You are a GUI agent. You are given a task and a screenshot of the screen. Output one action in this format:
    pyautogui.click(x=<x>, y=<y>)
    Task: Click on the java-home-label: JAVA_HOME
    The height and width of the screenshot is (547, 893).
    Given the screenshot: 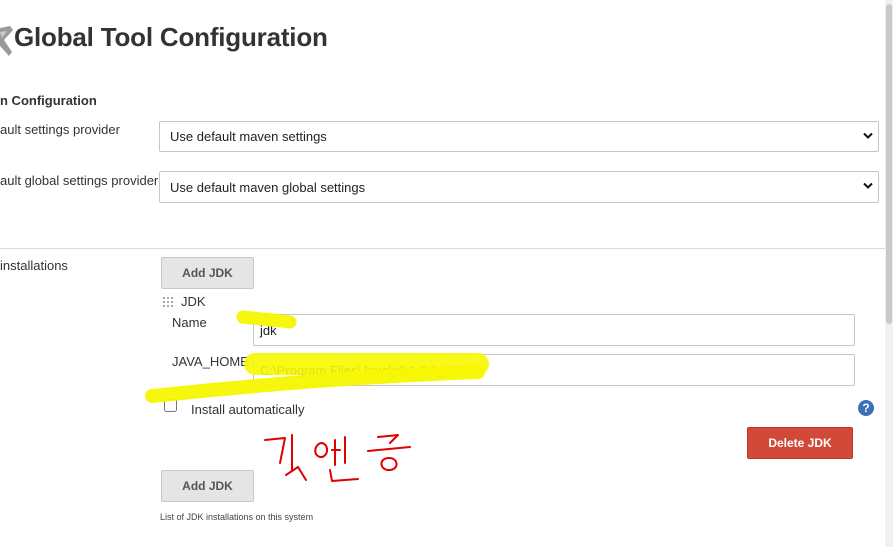 What is the action you would take?
    pyautogui.click(x=210, y=361)
    